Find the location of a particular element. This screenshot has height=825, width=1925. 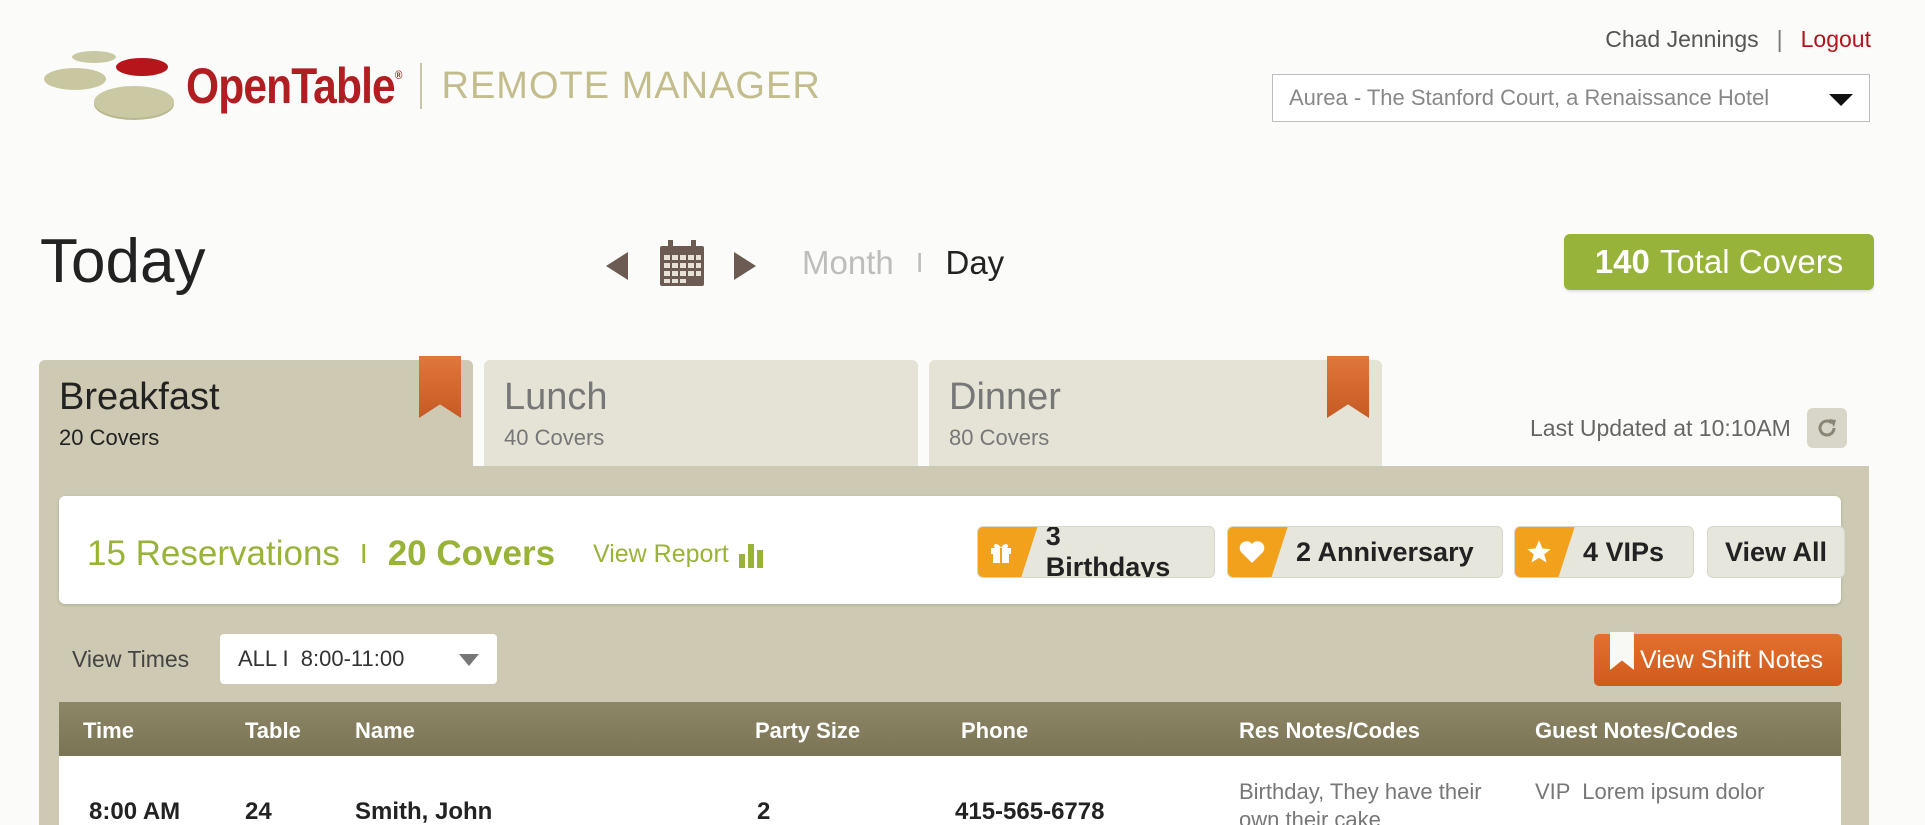

bookmark-icon is located at coordinates (1622, 651).